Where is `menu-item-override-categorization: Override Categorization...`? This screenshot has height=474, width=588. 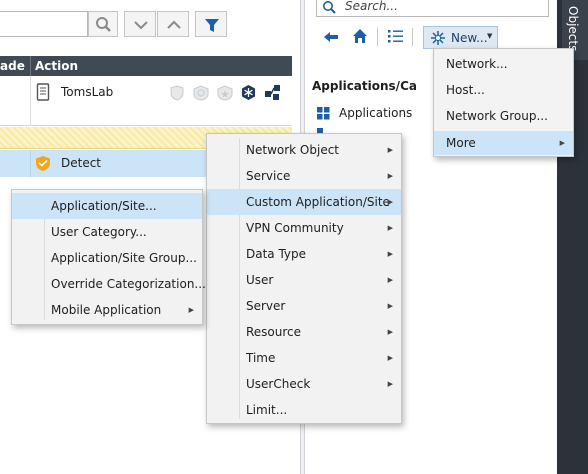 menu-item-override-categorization: Override Categorization... is located at coordinates (109, 284).